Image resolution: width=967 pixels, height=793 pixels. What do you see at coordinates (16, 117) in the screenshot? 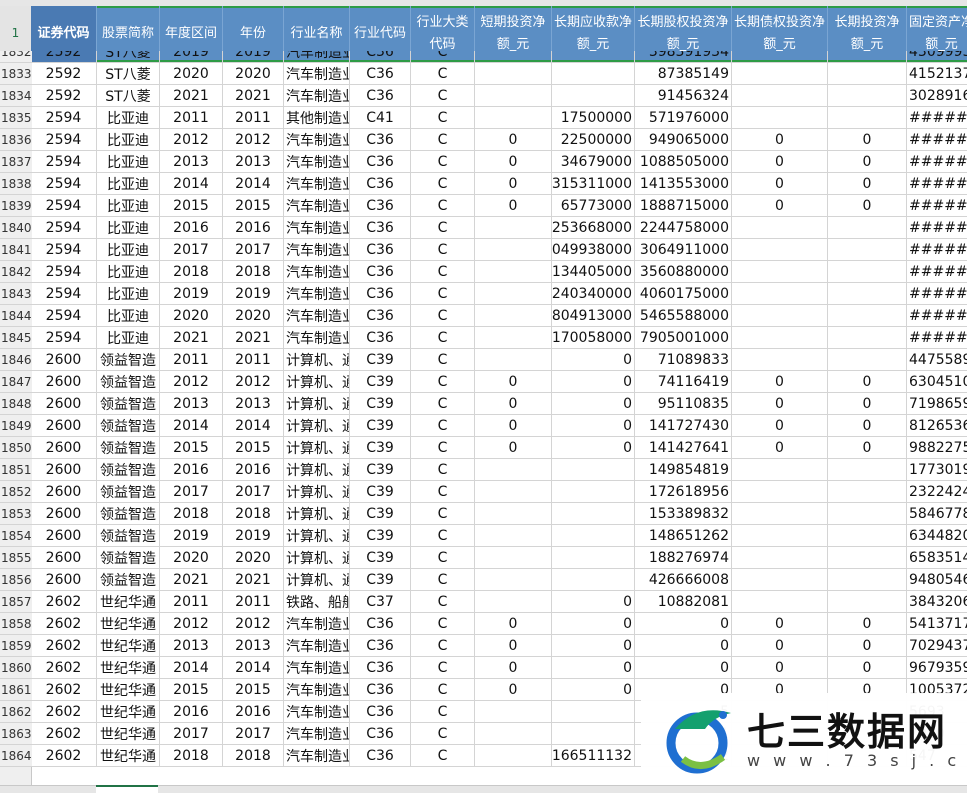
I see `row-number: 1835` at bounding box center [16, 117].